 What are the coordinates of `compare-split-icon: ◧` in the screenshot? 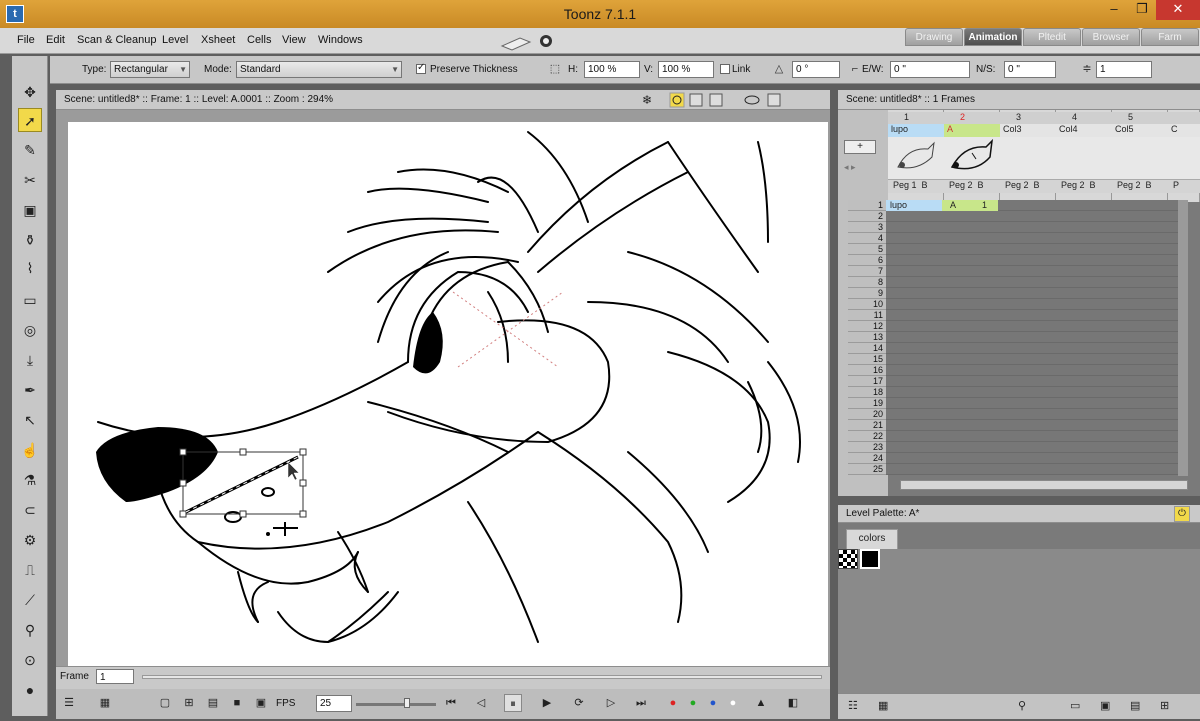 It's located at (793, 703).